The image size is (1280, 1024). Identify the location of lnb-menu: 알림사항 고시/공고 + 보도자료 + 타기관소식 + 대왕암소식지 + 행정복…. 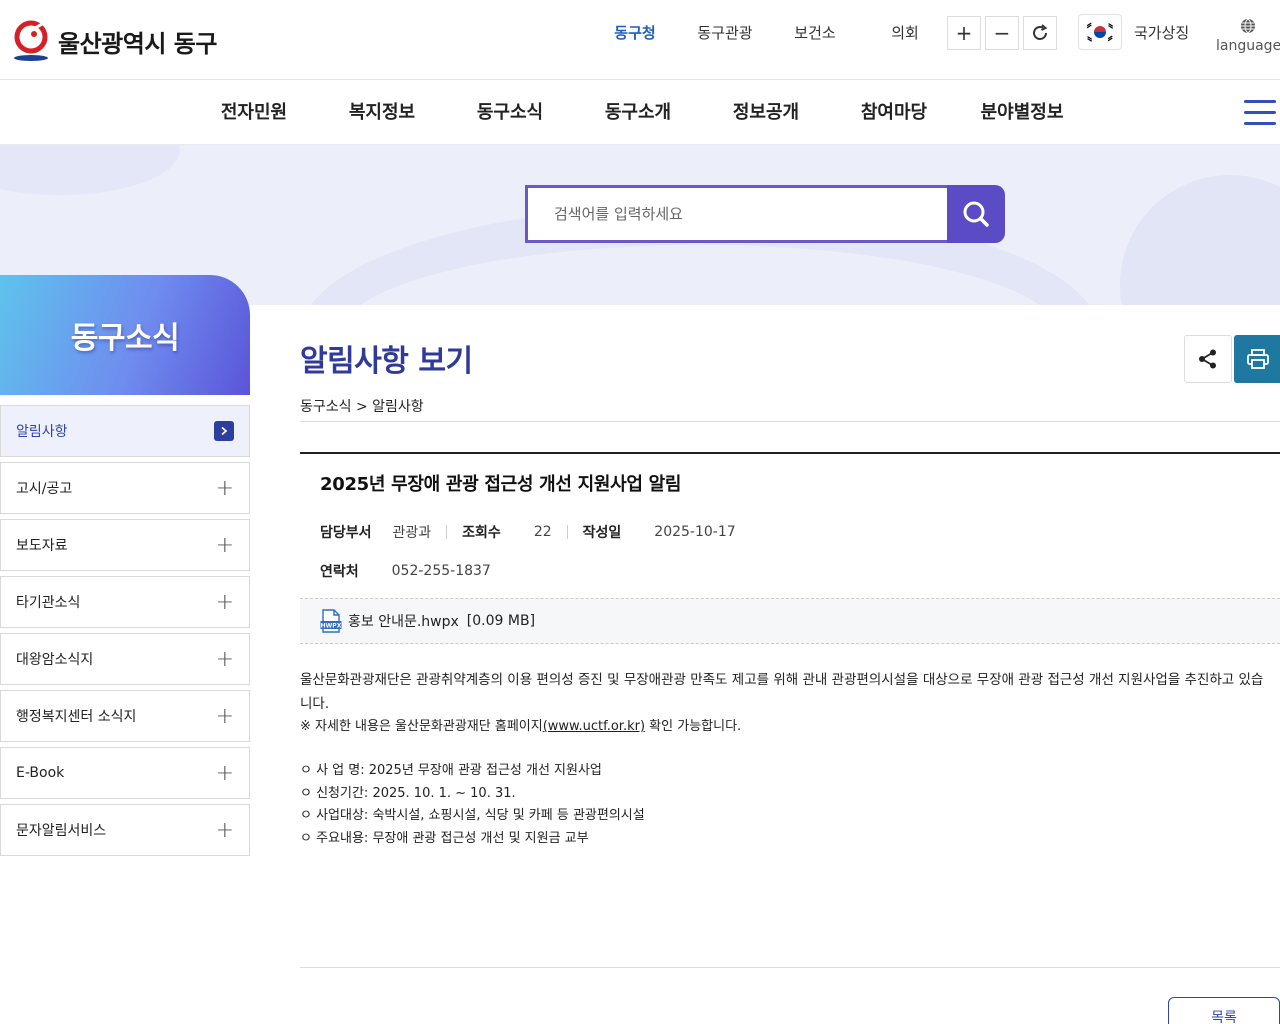
(125, 633).